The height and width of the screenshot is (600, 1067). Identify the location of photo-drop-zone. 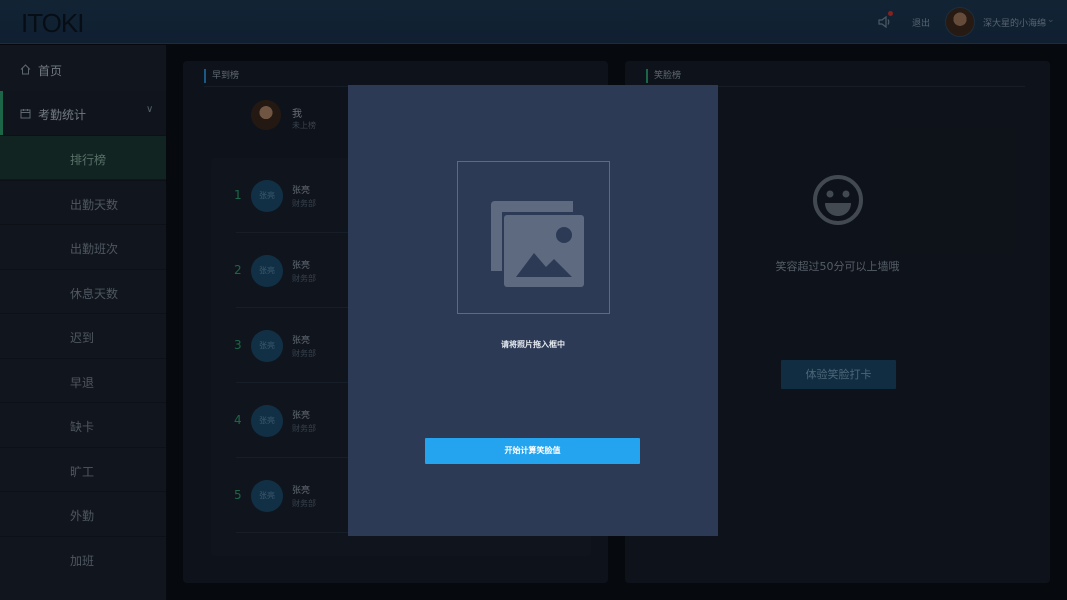
(533, 237).